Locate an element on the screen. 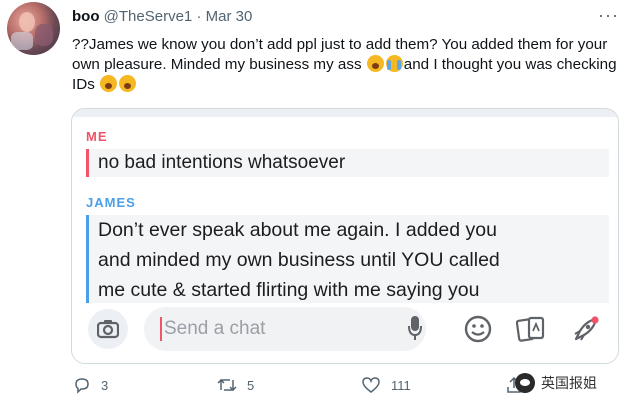  watermark: 英国报姐 is located at coordinates (556, 383).